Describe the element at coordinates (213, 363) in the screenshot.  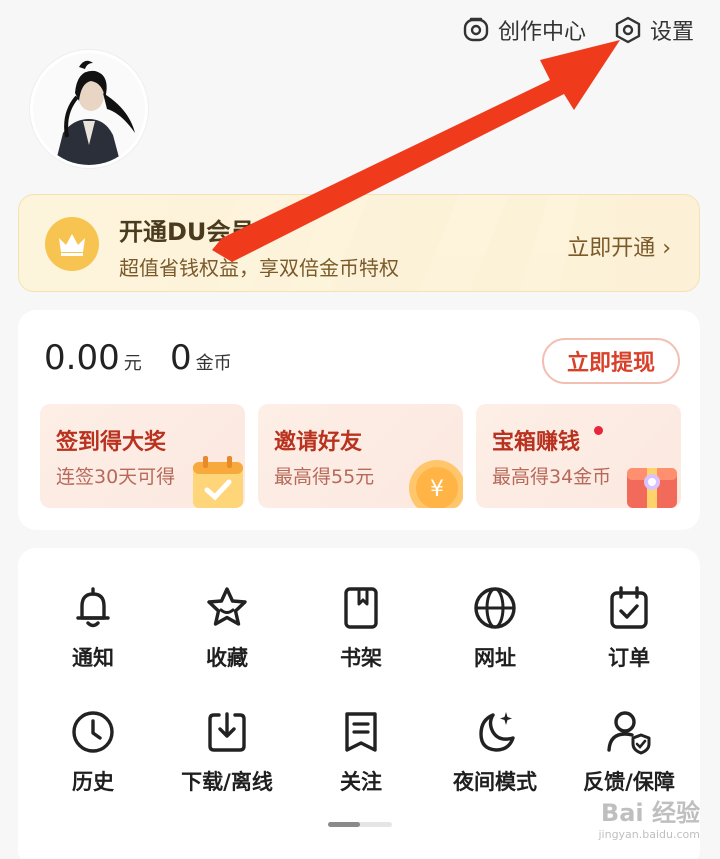
I see `coin-unit: 金币` at that location.